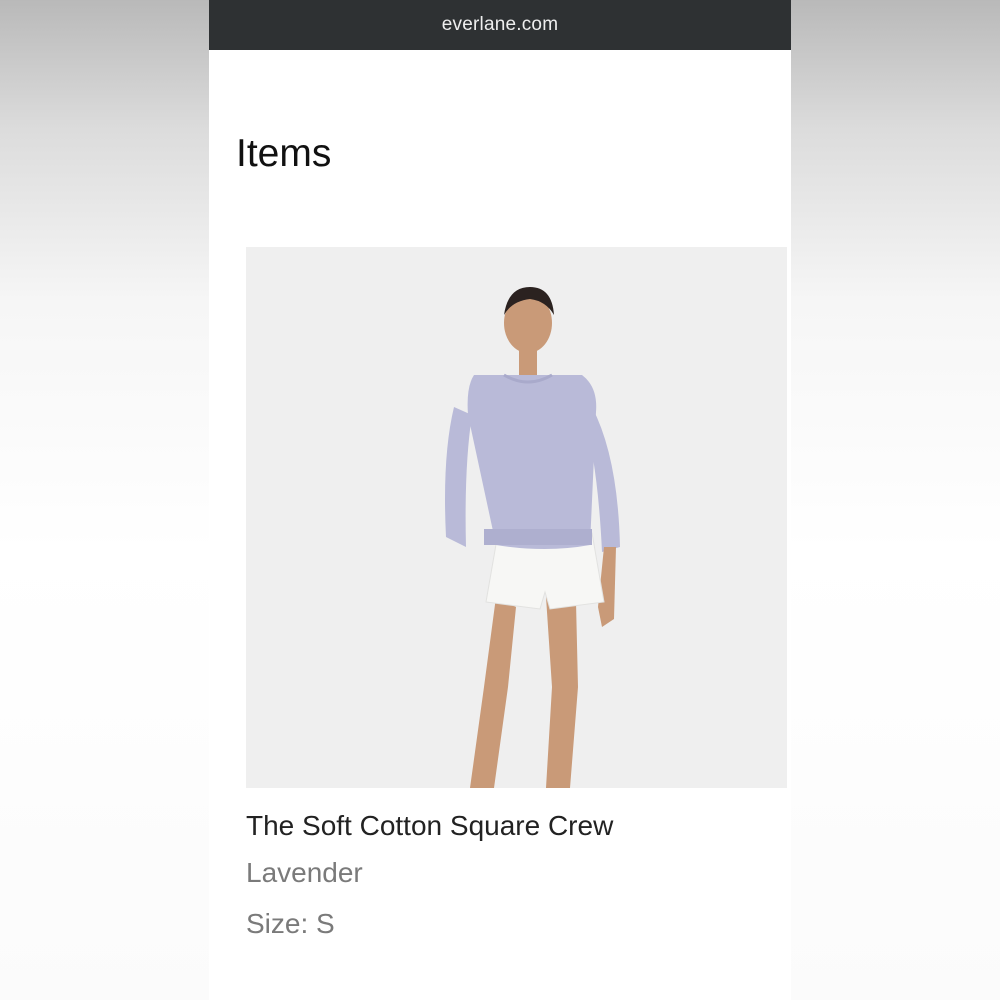 The image size is (1000, 1000). Describe the element at coordinates (290, 923) in the screenshot. I see `product-size: Size: S` at that location.